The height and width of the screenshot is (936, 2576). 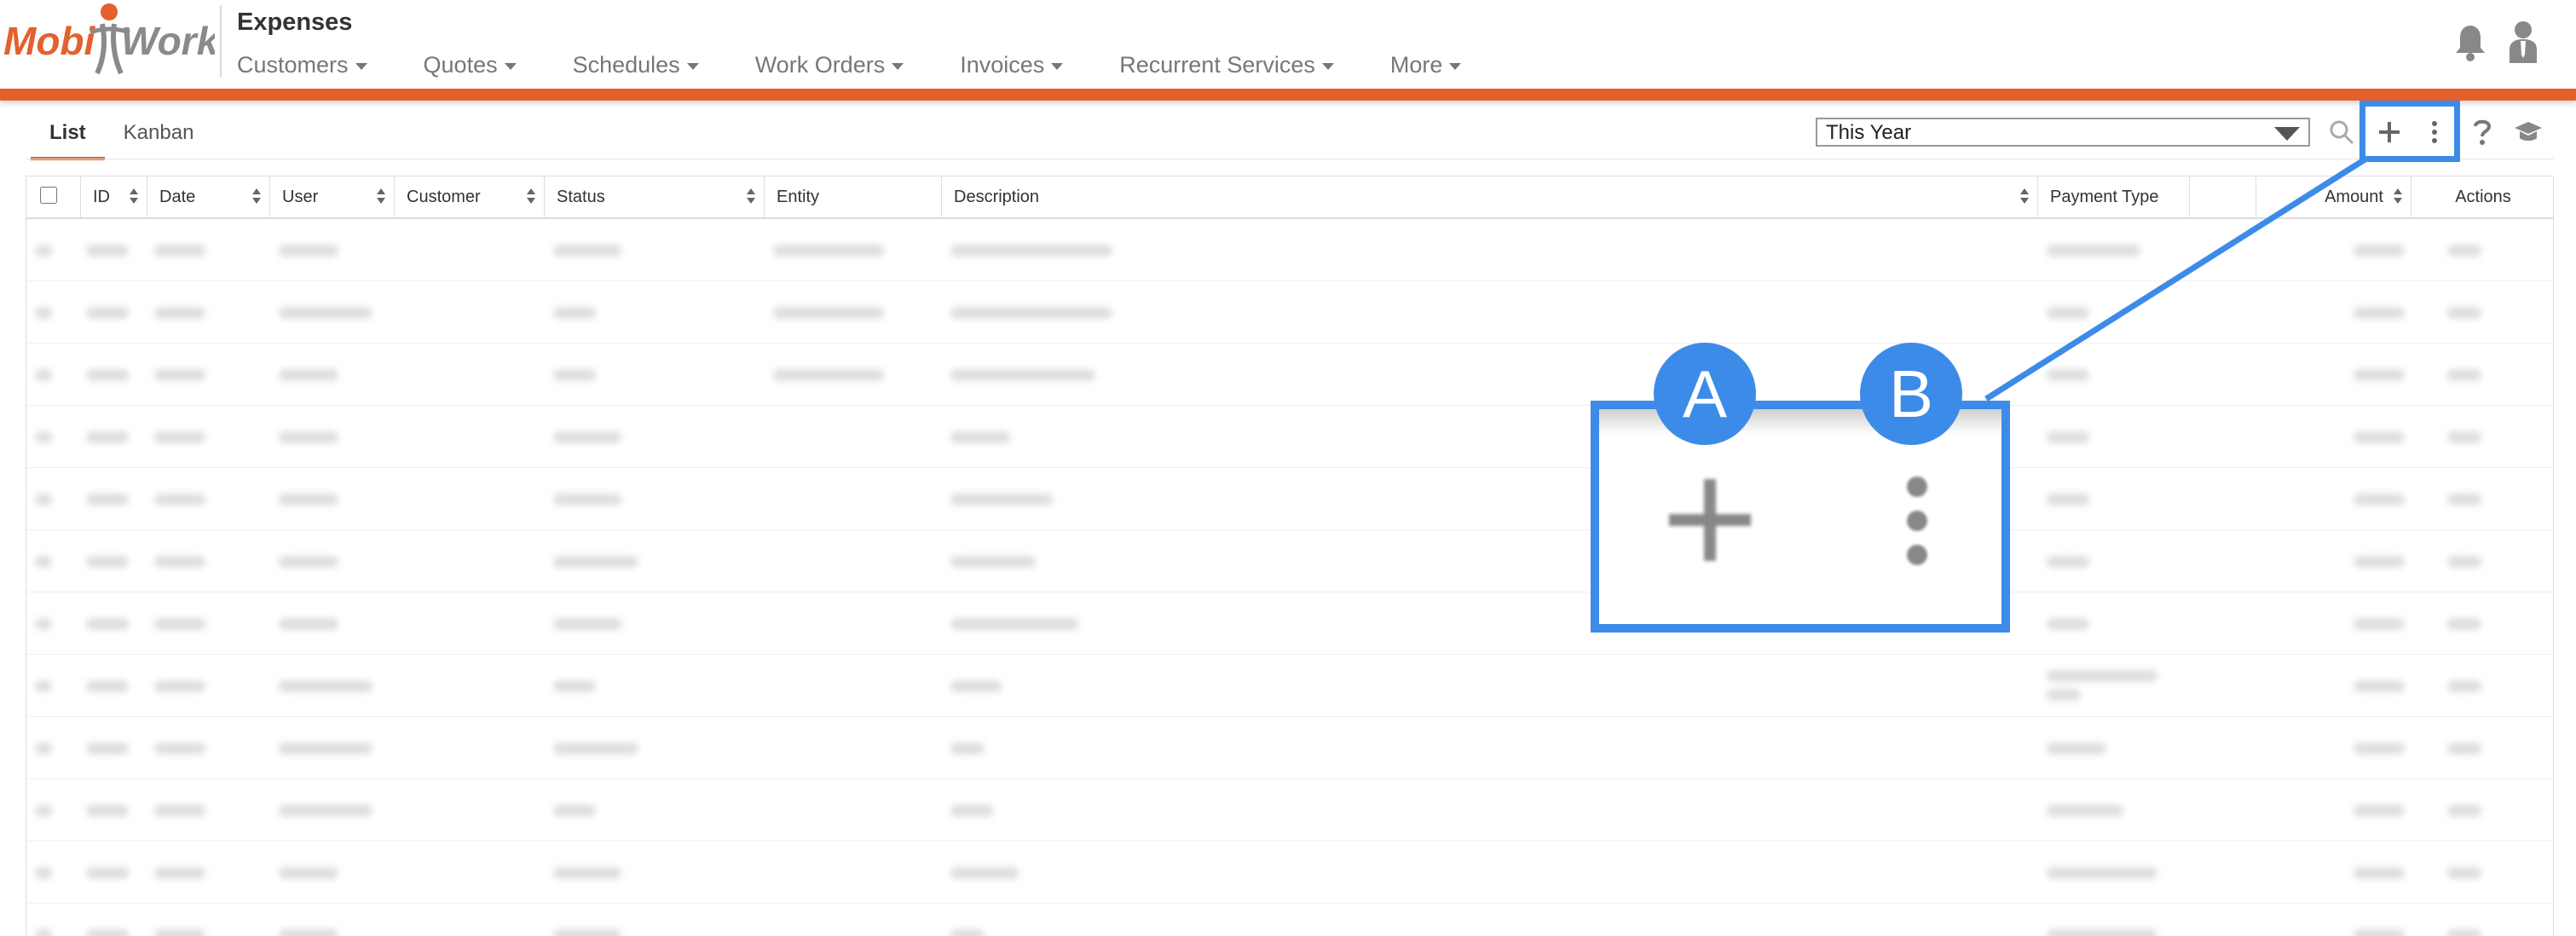 What do you see at coordinates (444, 197) in the screenshot?
I see `column-label: Customer` at bounding box center [444, 197].